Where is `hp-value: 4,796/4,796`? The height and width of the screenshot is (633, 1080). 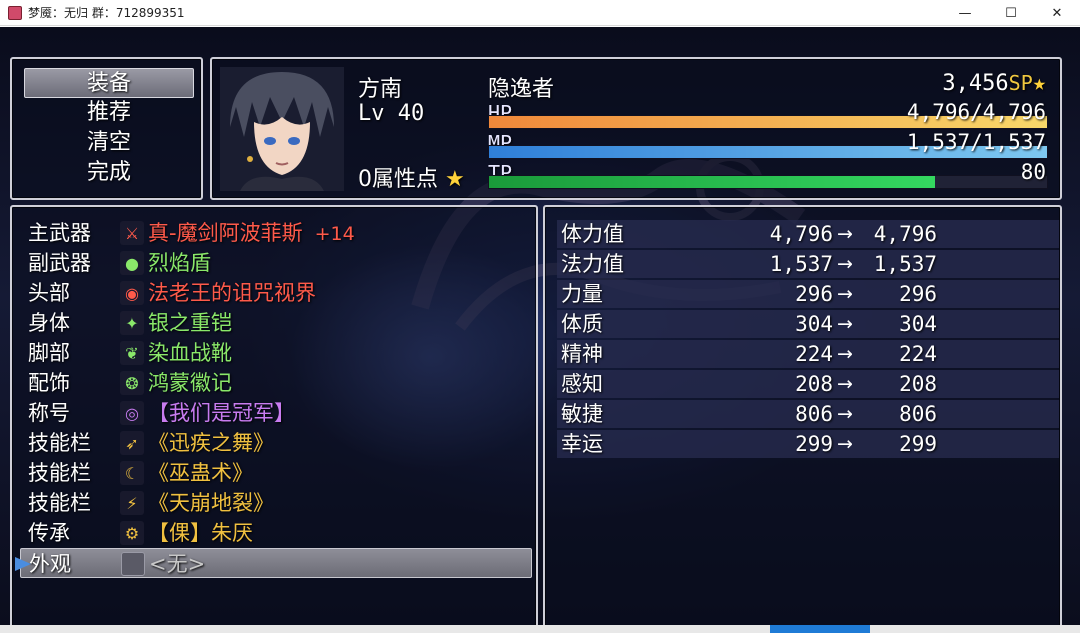 hp-value: 4,796/4,796 is located at coordinates (976, 112).